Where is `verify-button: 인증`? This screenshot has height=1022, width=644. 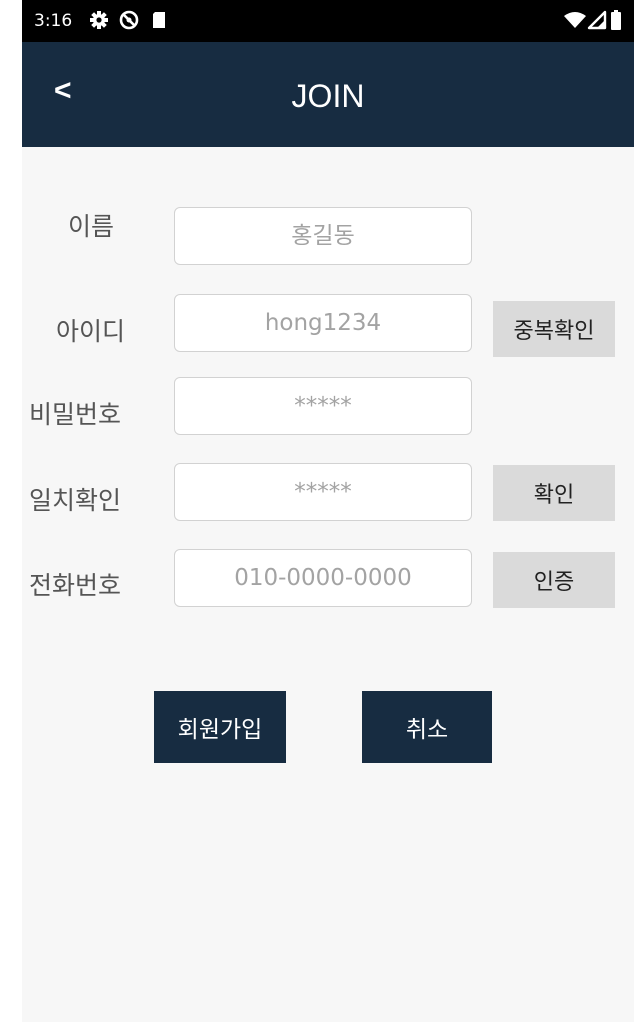 verify-button: 인증 is located at coordinates (554, 580).